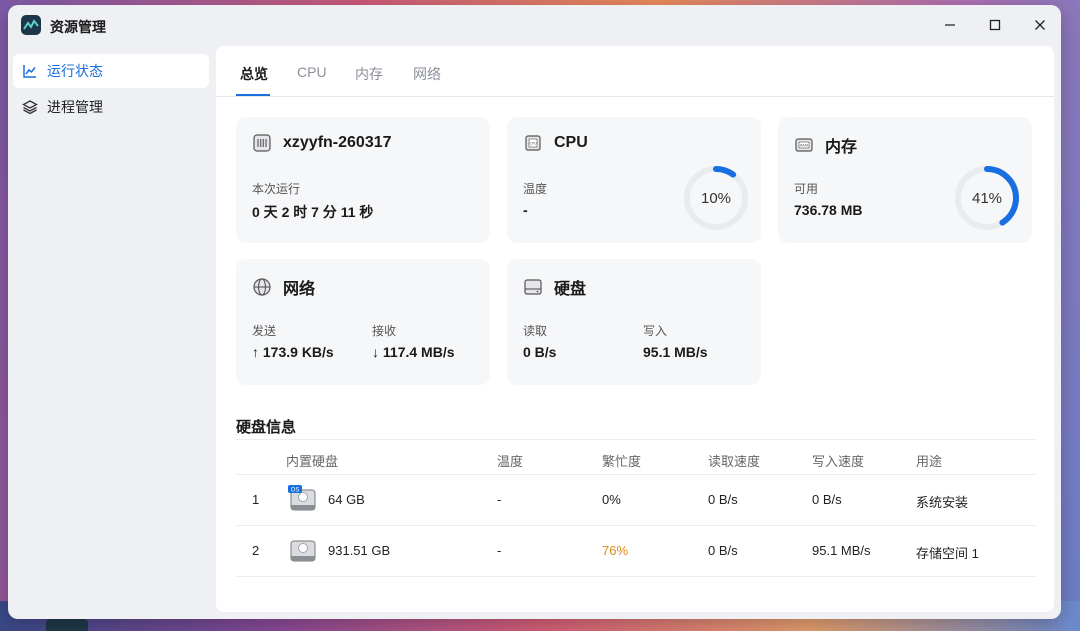 Image resolution: width=1080 pixels, height=631 pixels. What do you see at coordinates (337, 142) in the screenshot?
I see `host-name: xzyyfn-260317` at bounding box center [337, 142].